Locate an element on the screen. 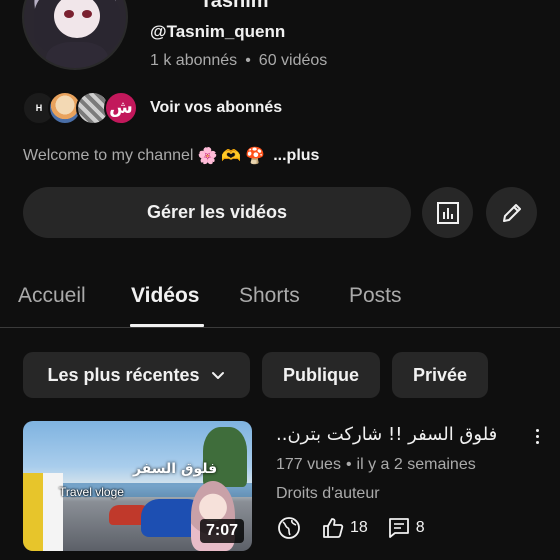  channel-tabs: Accueil Vidéos Shorts Posts is located at coordinates (280, 299).